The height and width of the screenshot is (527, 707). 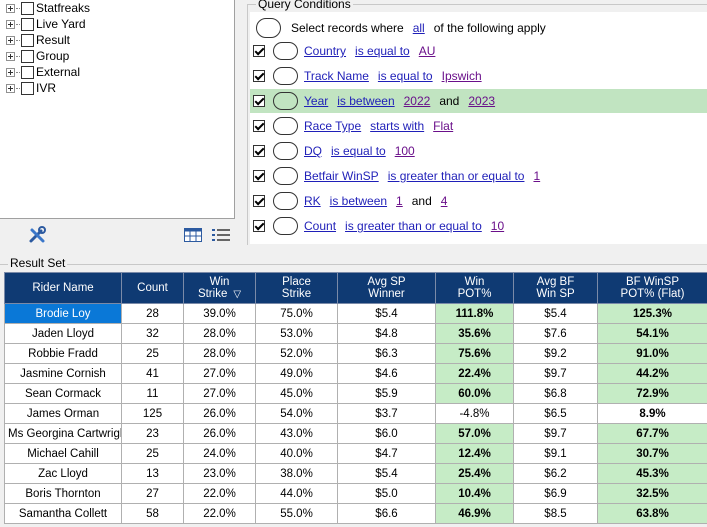 I want to click on condition-value-link: 2022, so click(x=417, y=101).